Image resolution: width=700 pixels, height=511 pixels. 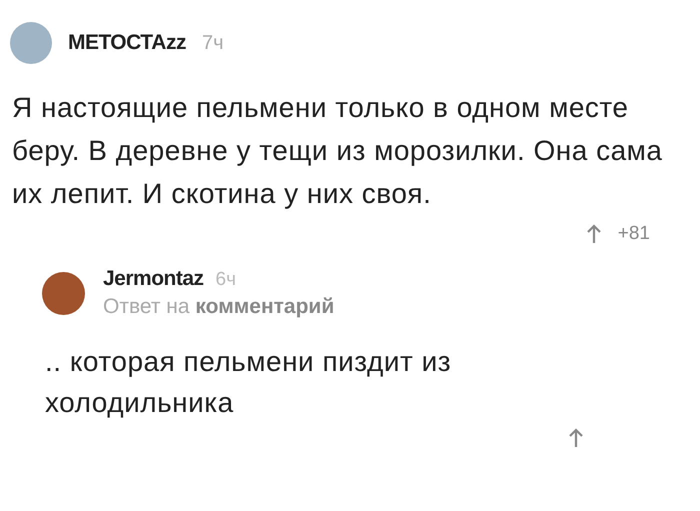 What do you see at coordinates (127, 43) in the screenshot?
I see `username: МЕТОСТАzz` at bounding box center [127, 43].